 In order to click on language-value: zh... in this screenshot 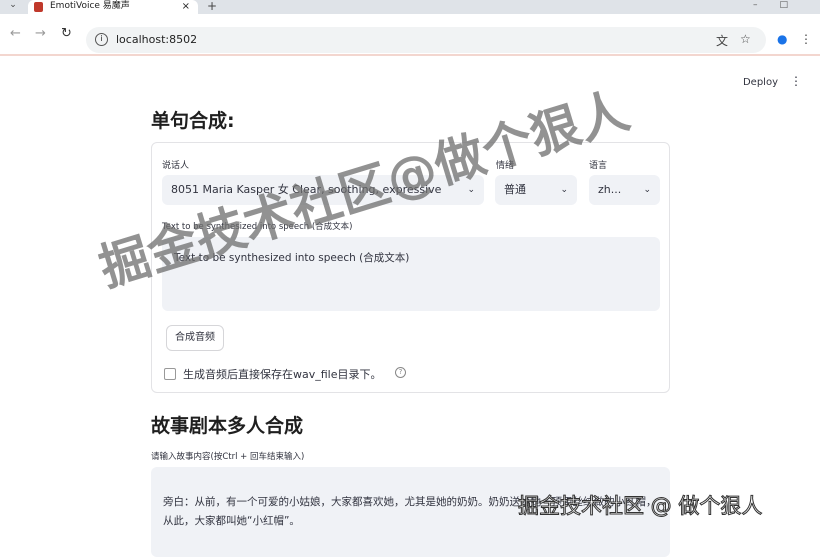, I will do `click(610, 189)`.